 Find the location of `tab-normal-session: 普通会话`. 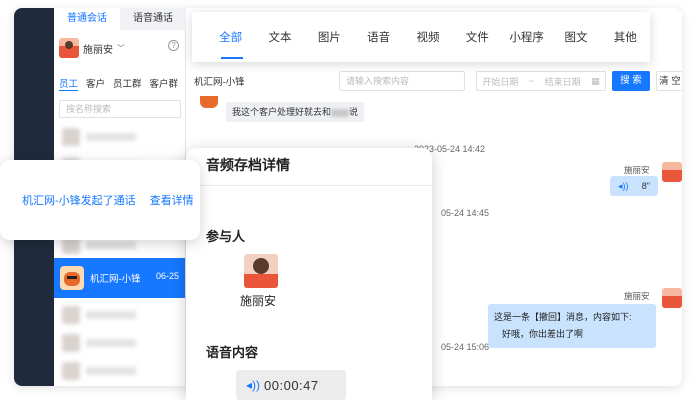

tab-normal-session: 普通会话 is located at coordinates (87, 19).